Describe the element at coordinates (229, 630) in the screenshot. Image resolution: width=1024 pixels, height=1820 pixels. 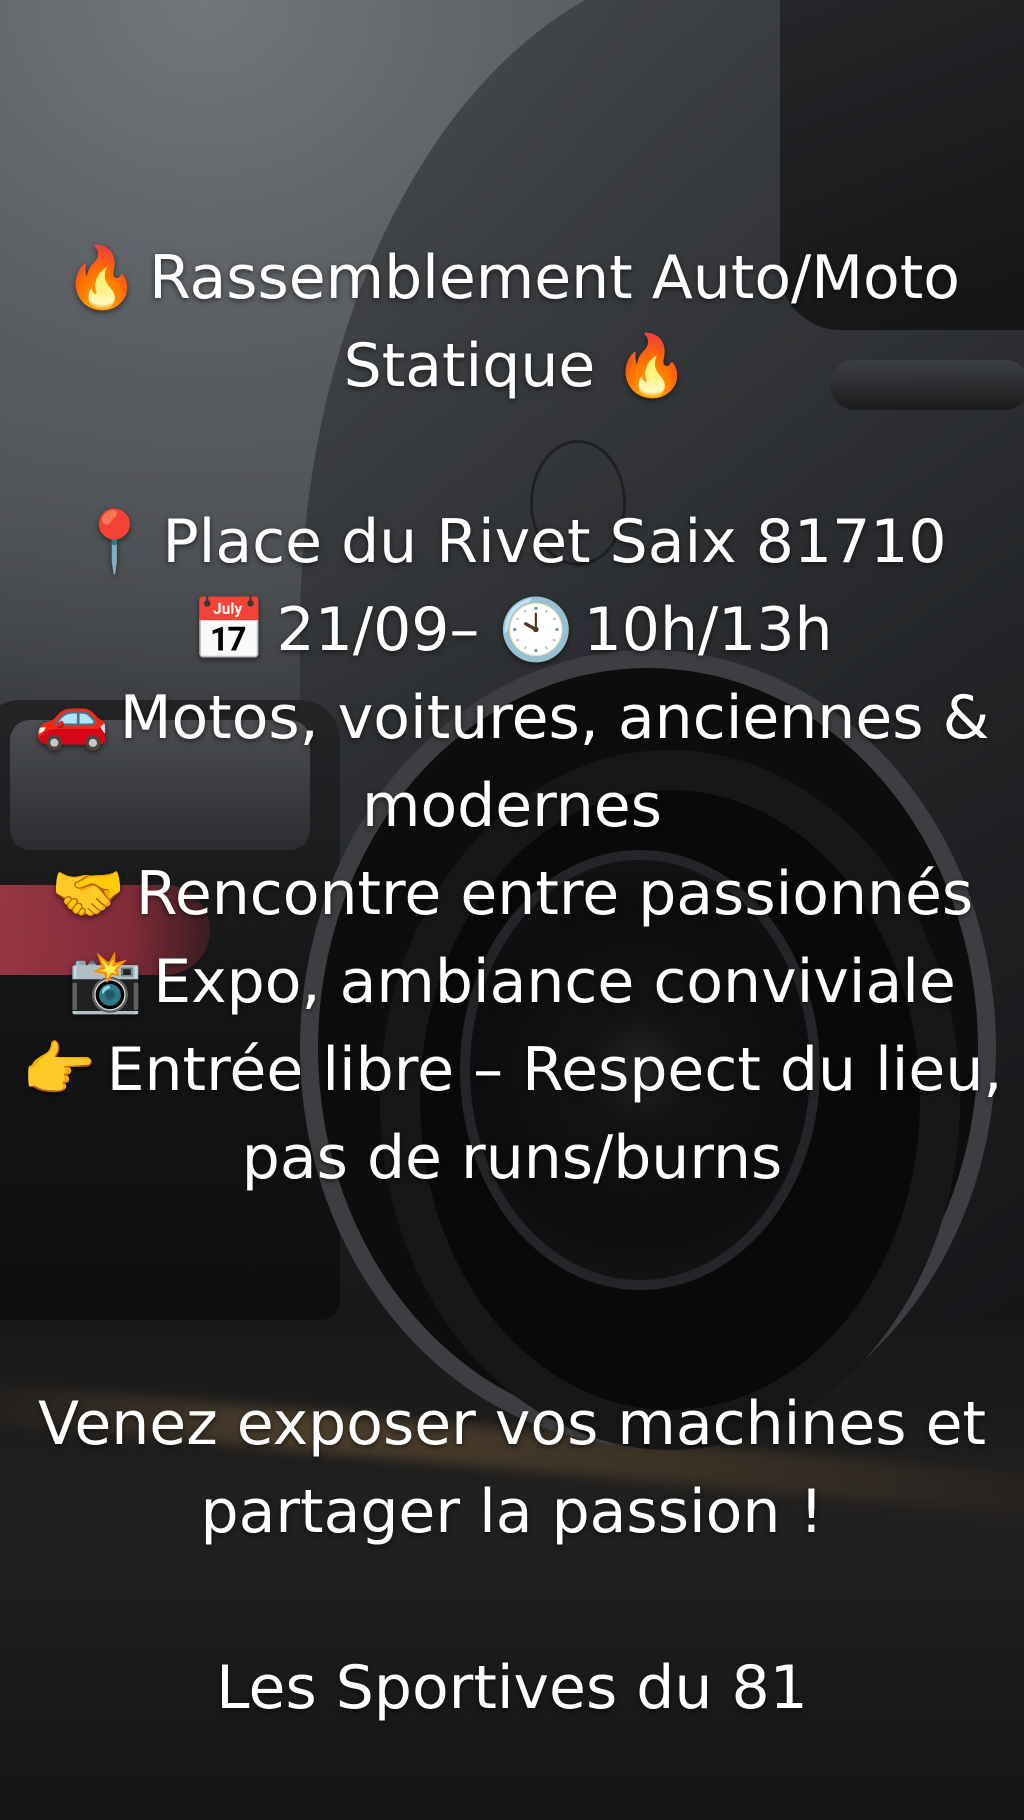
I see `calendar-icon: 📅` at that location.